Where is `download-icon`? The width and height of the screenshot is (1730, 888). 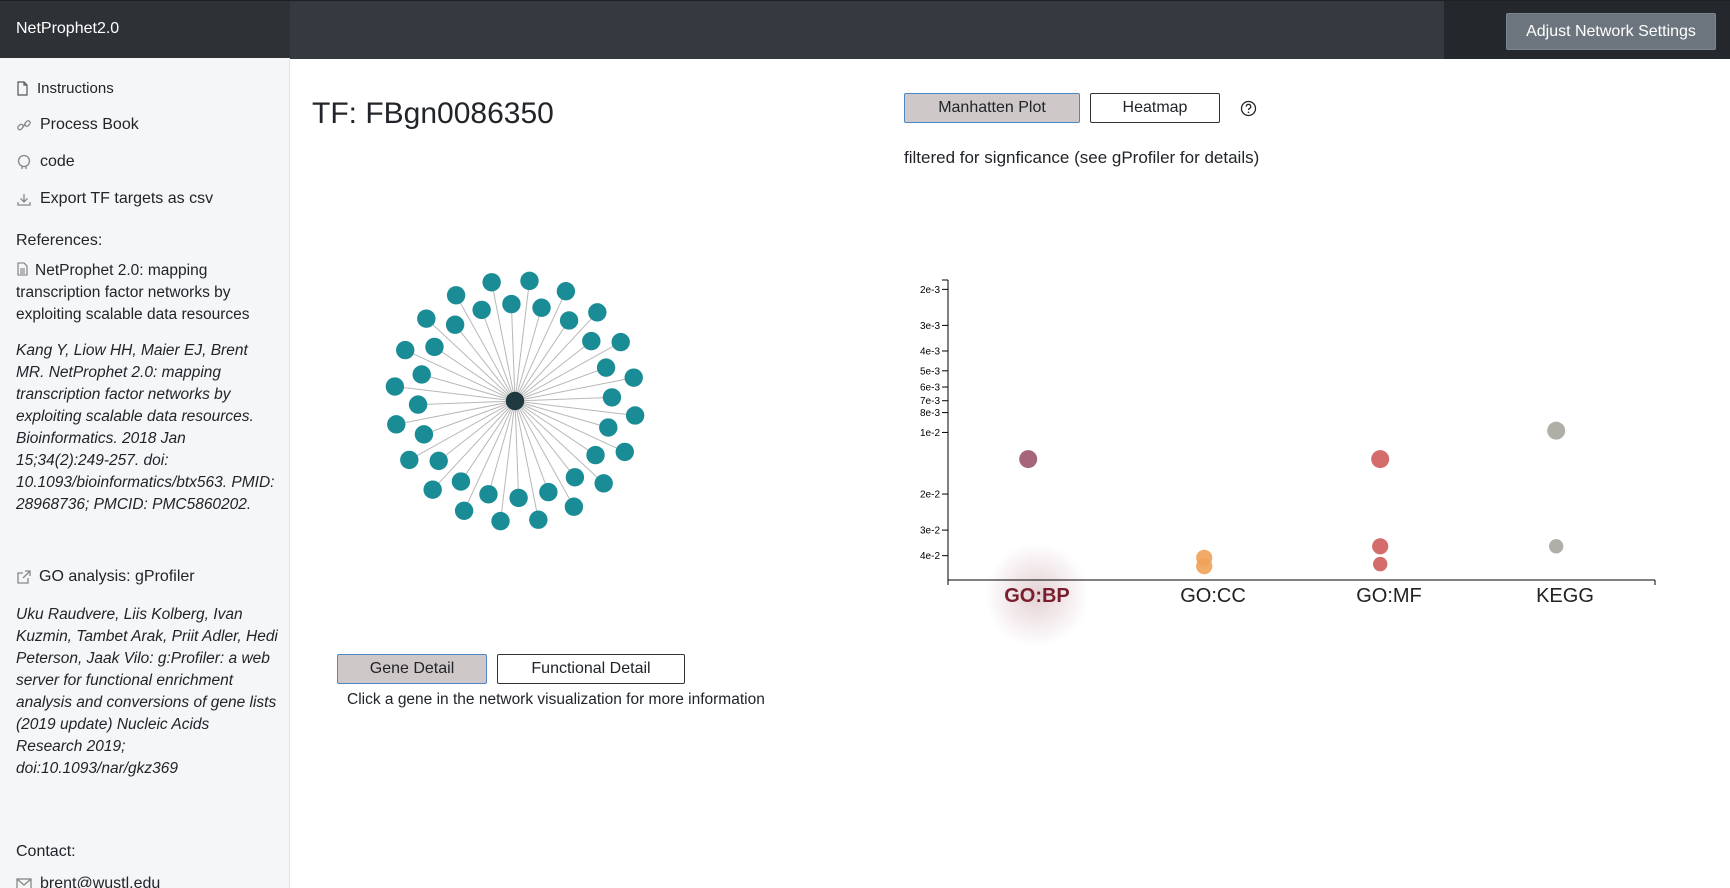 download-icon is located at coordinates (24, 199).